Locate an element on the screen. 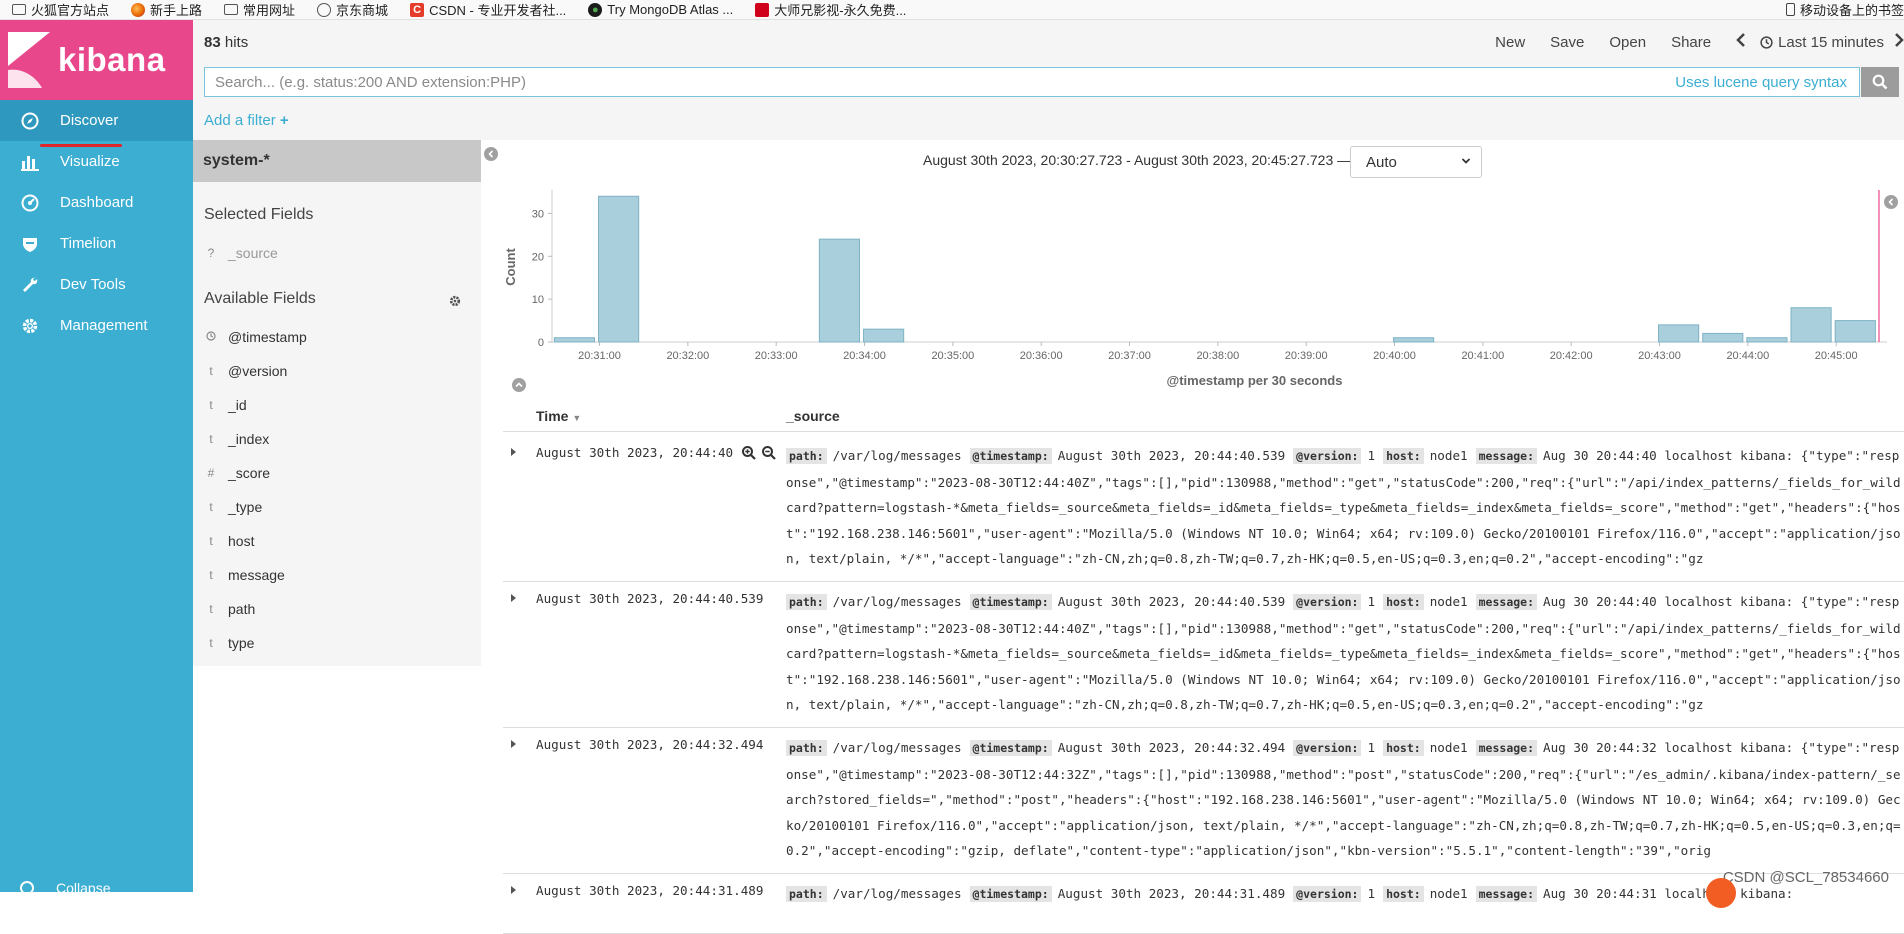  field-item: ?_source is located at coordinates (337, 253).